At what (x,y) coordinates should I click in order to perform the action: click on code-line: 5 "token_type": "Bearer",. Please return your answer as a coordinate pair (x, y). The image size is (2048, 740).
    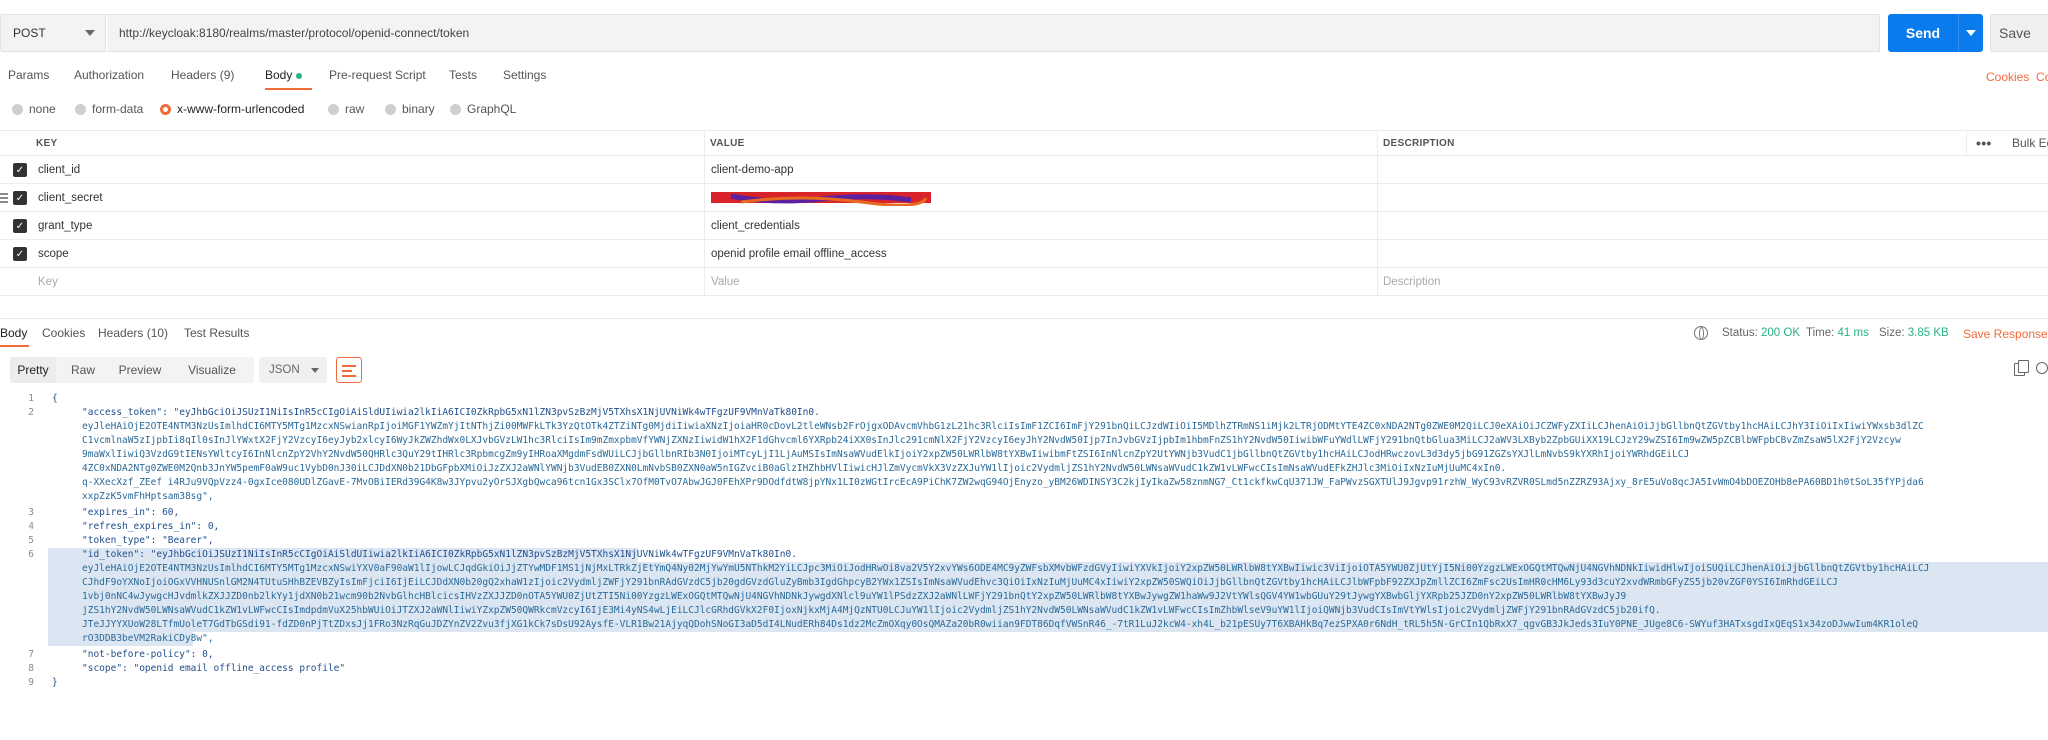
    Looking at the image, I should click on (121, 540).